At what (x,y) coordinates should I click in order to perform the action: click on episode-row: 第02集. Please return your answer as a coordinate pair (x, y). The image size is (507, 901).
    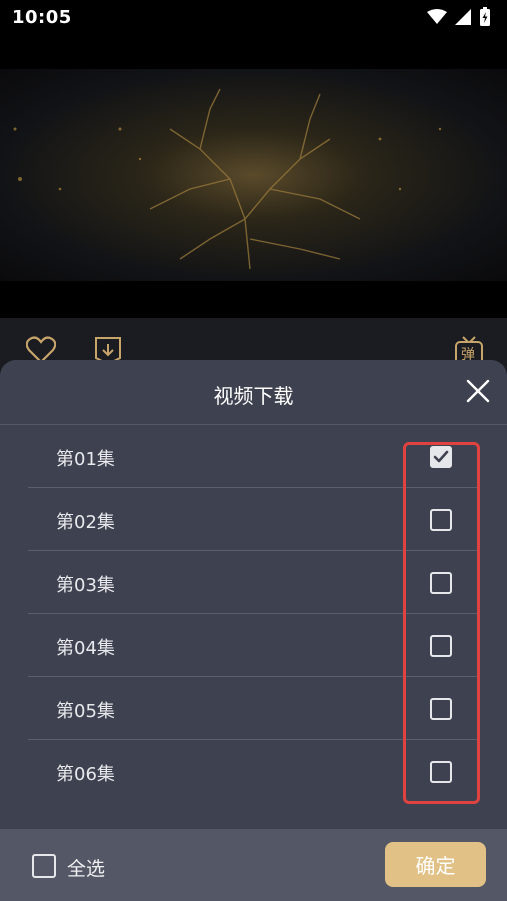
    Looking at the image, I should click on (254, 519).